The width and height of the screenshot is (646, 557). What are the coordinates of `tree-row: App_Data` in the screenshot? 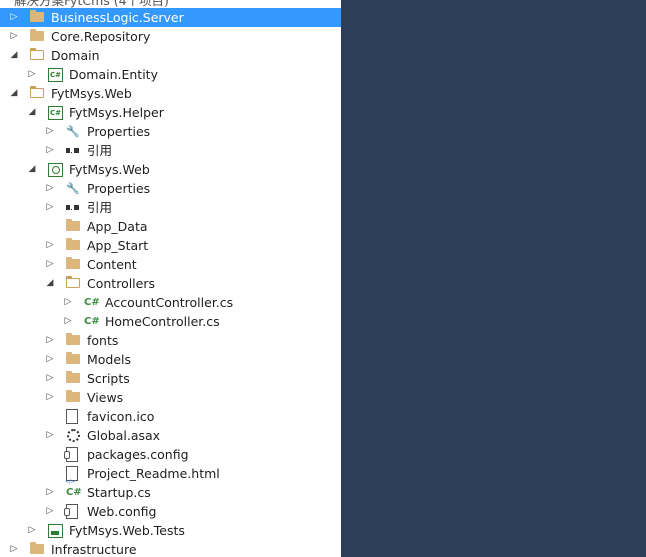 It's located at (170, 226).